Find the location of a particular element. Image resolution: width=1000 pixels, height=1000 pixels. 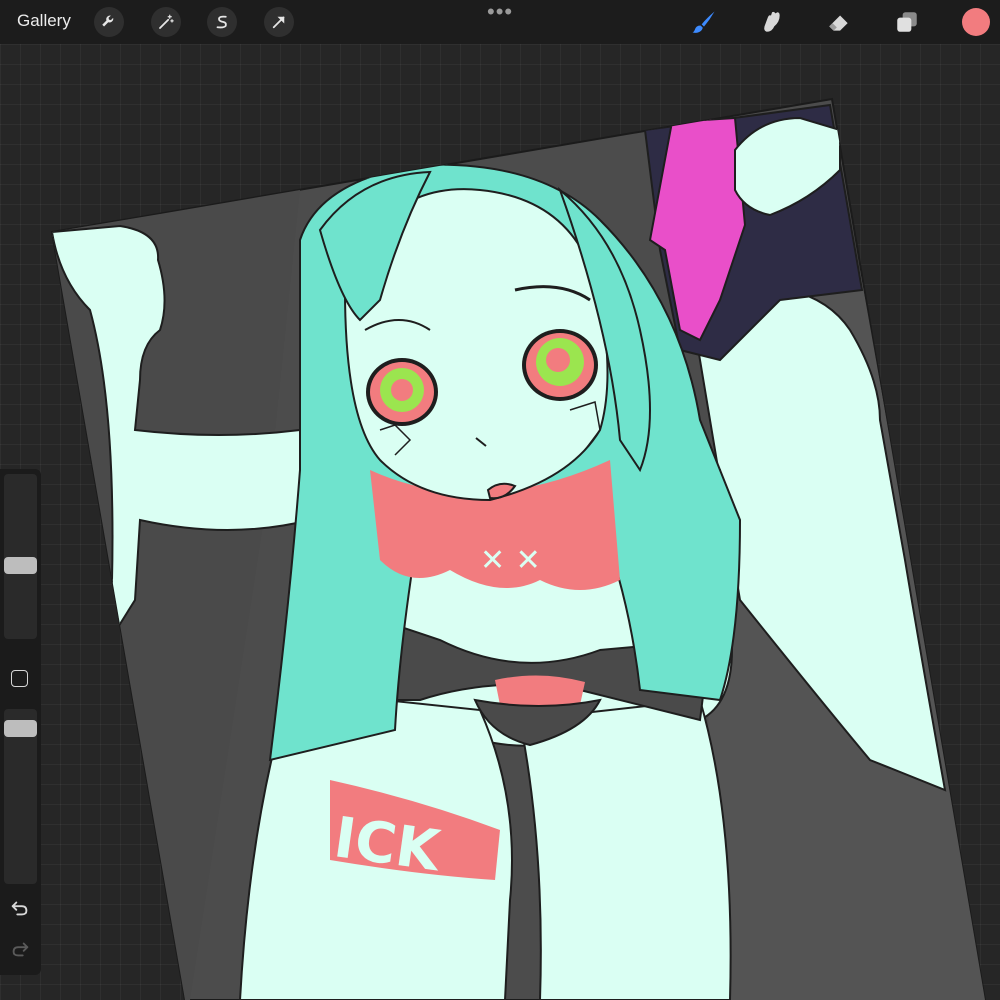

right-leg is located at coordinates (625, 849).